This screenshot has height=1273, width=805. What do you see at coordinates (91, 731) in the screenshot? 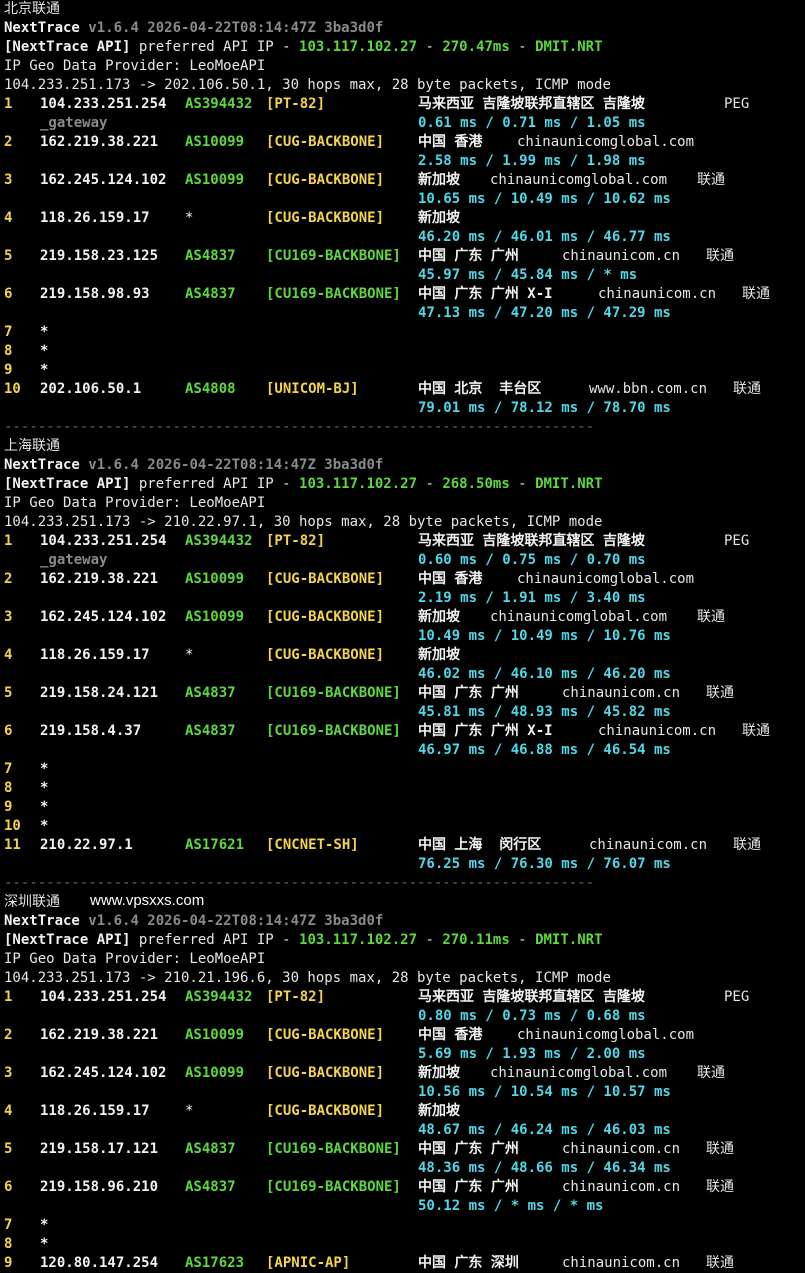
I see `hop-ip: 219.158.4.37` at bounding box center [91, 731].